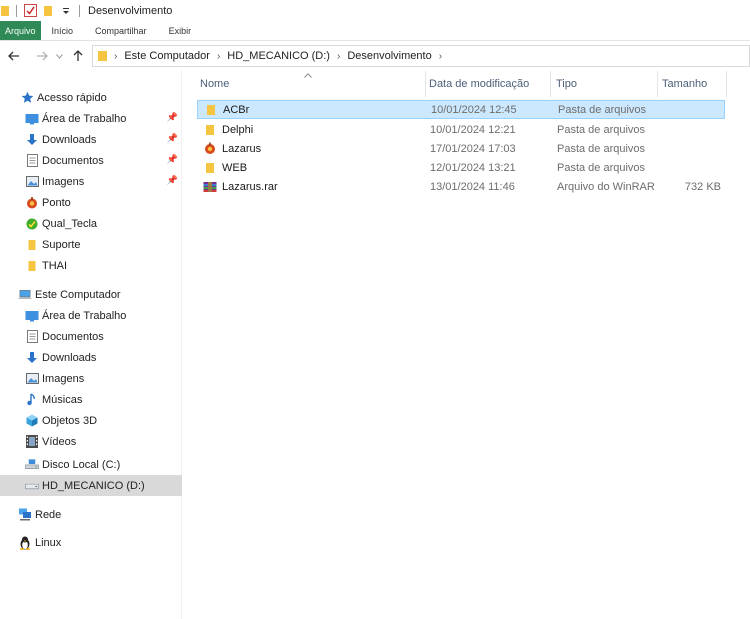  Describe the element at coordinates (73, 336) in the screenshot. I see `sidebar-item-label: Documentos` at that location.